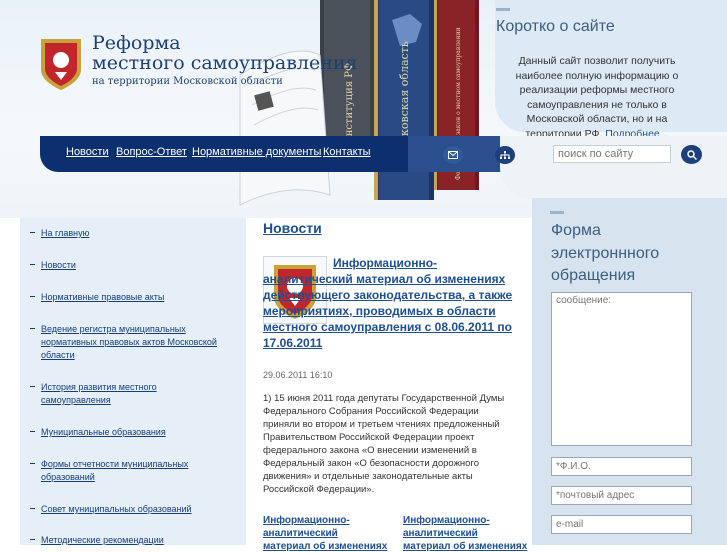 The image size is (727, 553). Describe the element at coordinates (505, 155) in the screenshot. I see `sitemap-icon` at that location.